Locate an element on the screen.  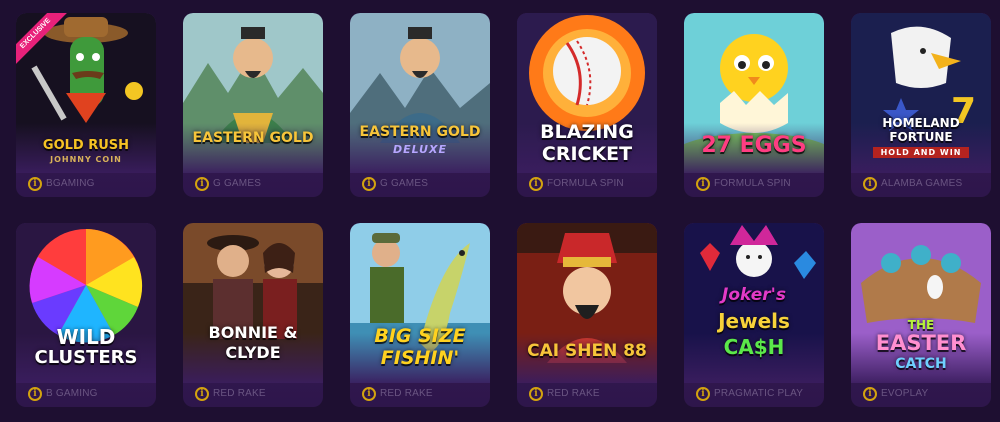
game-title-line2: CLUSTERS is located at coordinates (86, 357).